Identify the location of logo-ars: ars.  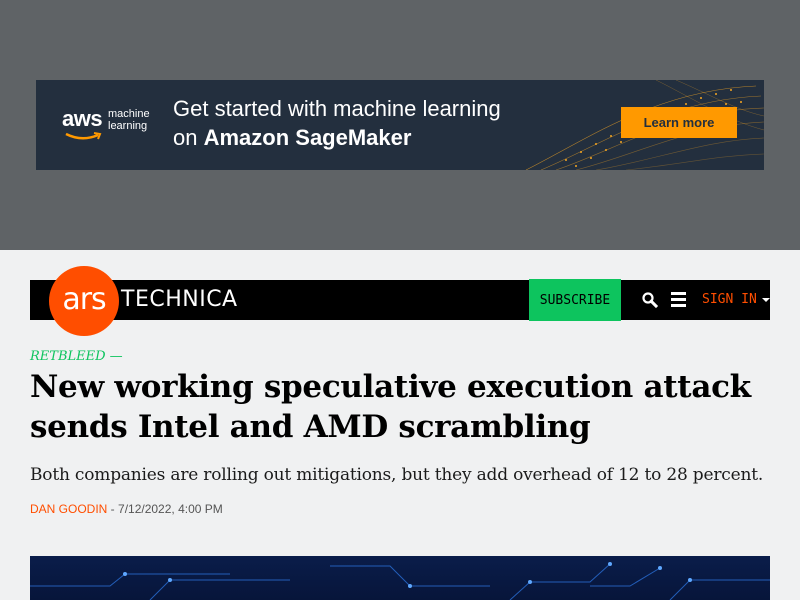
(84, 300).